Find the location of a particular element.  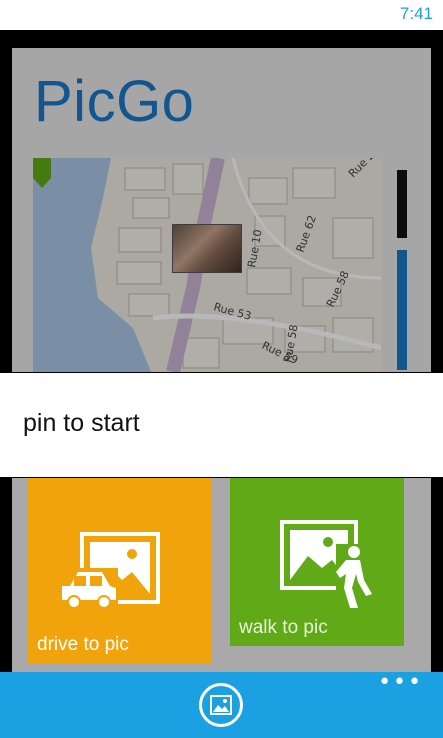

picture-icon is located at coordinates (221, 705).